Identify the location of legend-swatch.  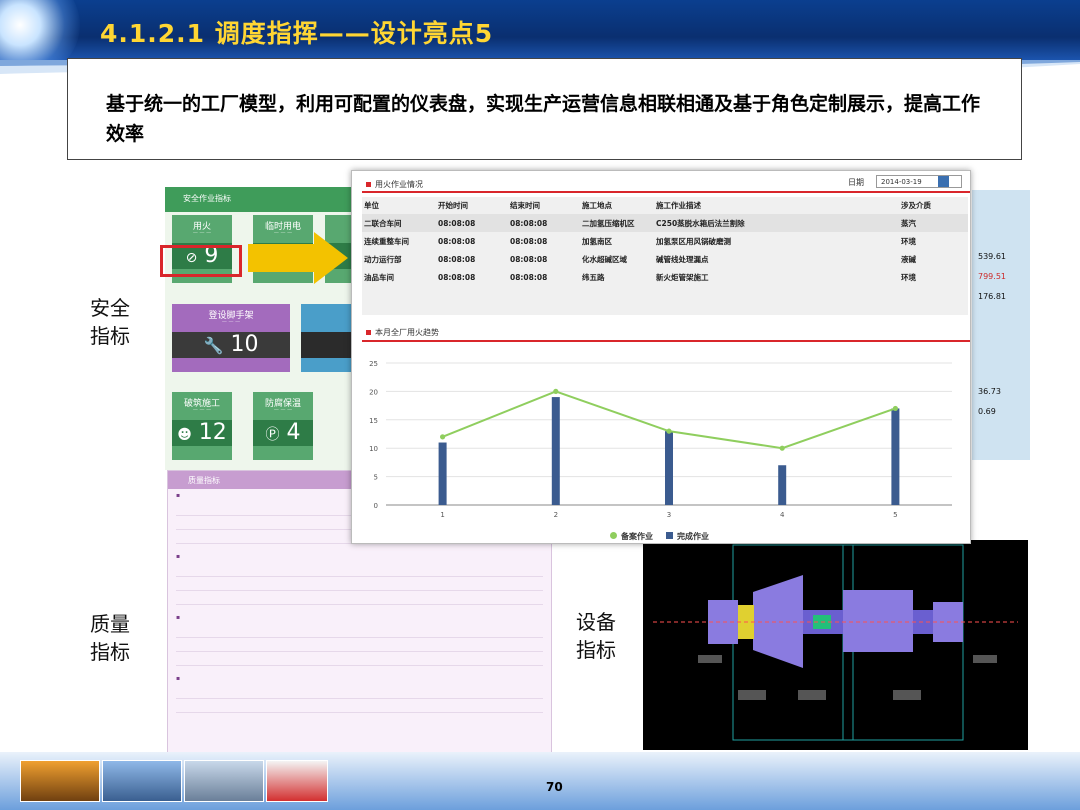
(669, 535).